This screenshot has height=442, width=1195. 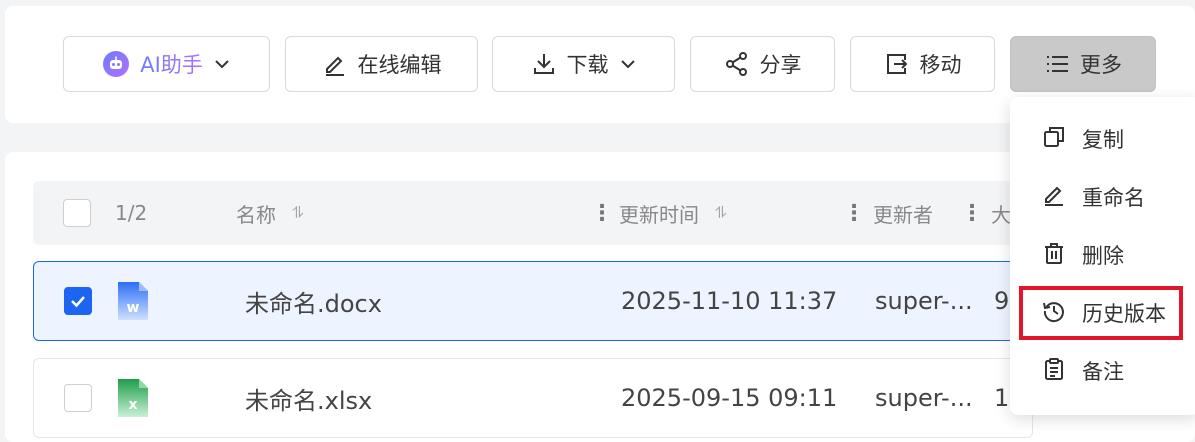 What do you see at coordinates (673, 213) in the screenshot?
I see `column-header-updated-time: 更新时间 ⥮` at bounding box center [673, 213].